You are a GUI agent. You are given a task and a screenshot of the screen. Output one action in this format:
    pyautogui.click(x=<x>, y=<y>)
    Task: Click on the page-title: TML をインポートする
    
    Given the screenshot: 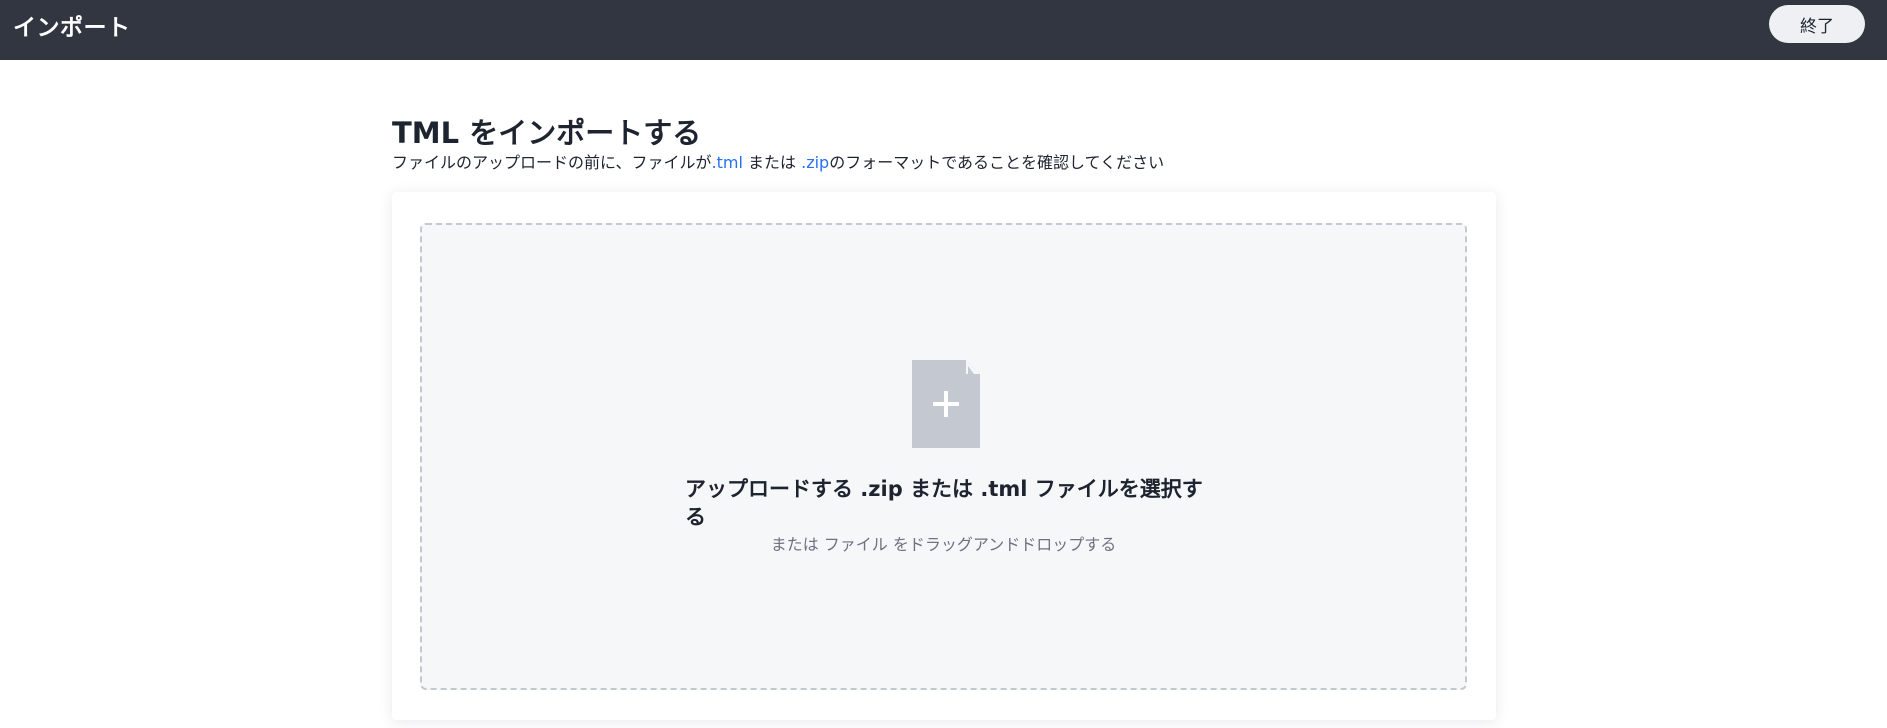 What is the action you would take?
    pyautogui.click(x=547, y=133)
    